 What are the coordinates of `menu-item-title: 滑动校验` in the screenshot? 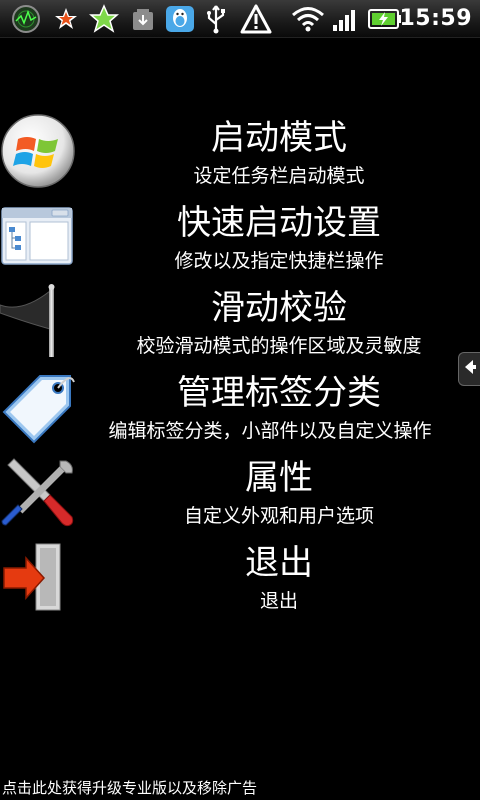 It's located at (279, 308).